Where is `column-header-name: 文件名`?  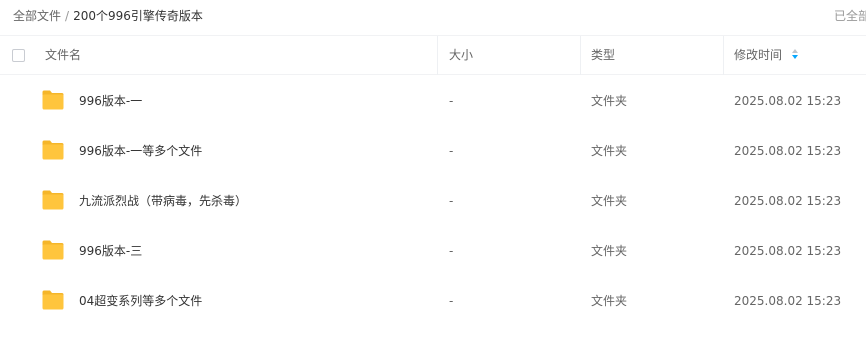 column-header-name: 文件名 is located at coordinates (63, 55).